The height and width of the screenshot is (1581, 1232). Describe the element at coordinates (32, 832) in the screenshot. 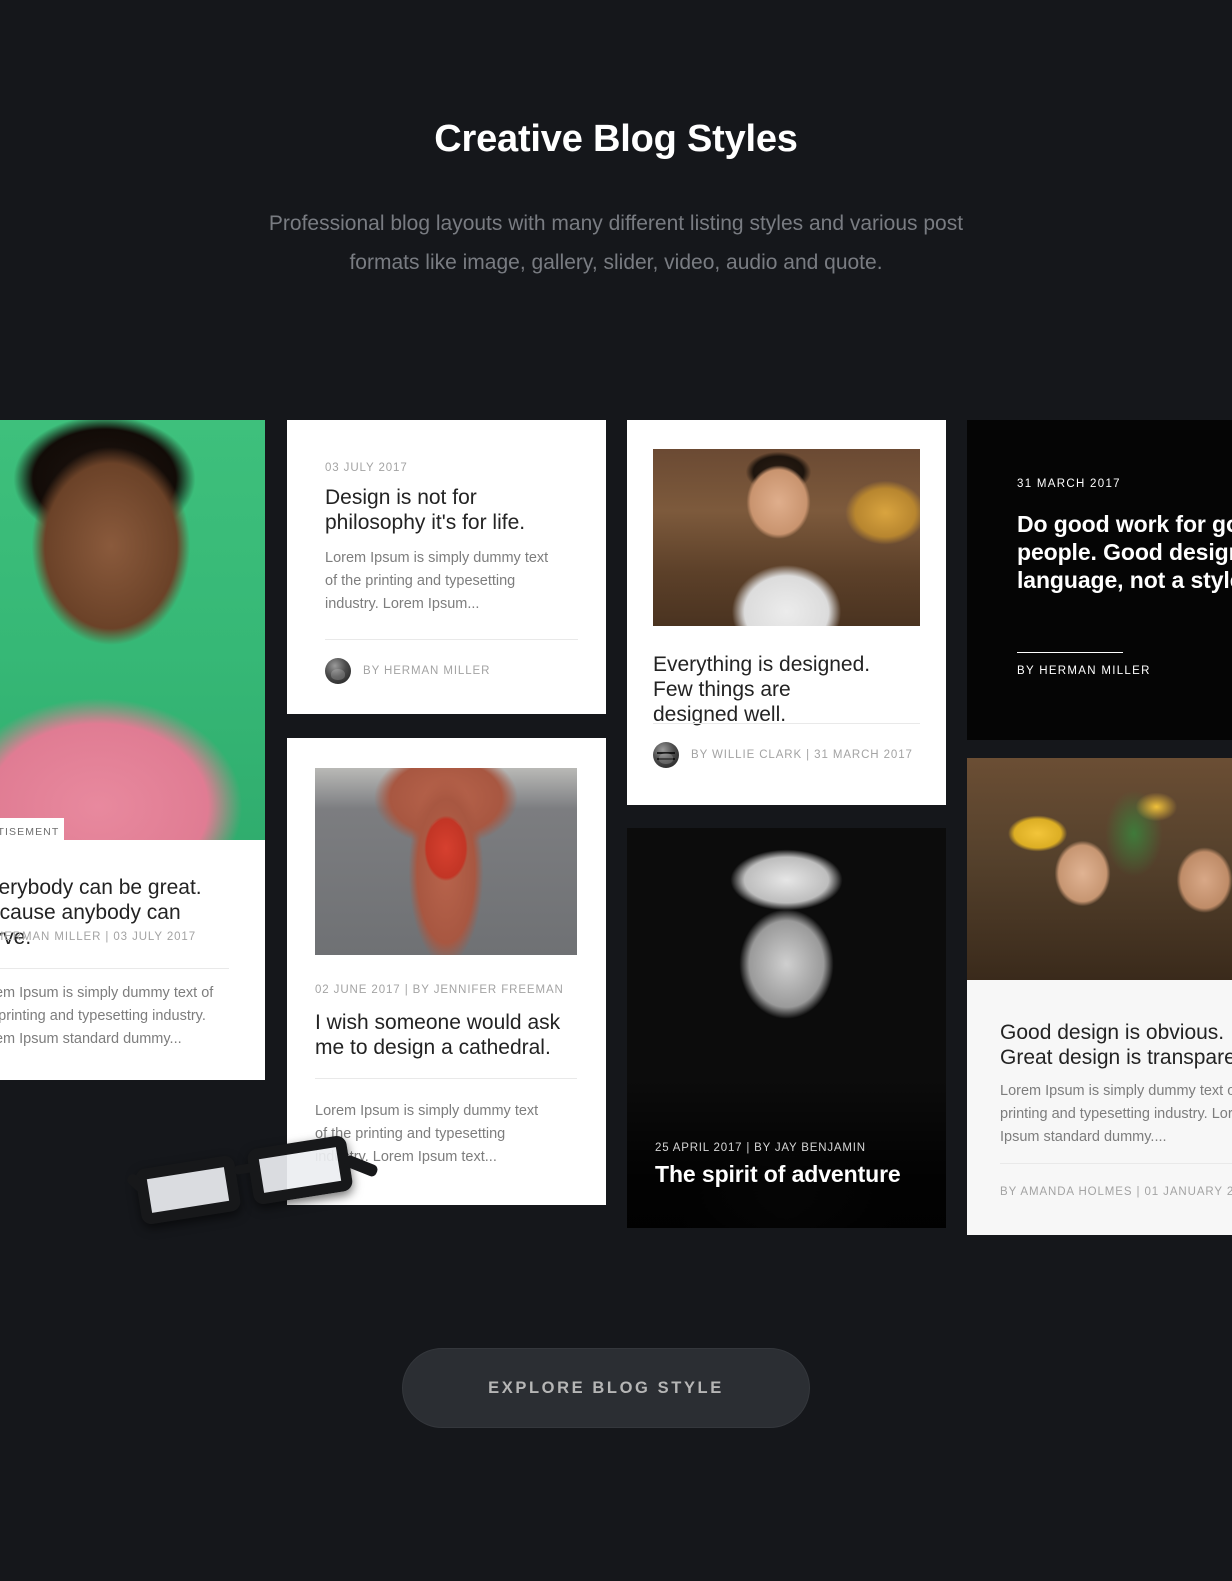

I see `advertisement-badge: ADVERTISEMENT` at that location.